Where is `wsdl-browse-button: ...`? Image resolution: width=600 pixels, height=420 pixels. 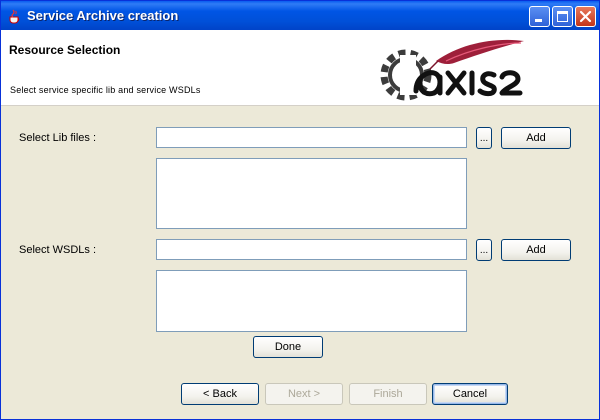
wsdl-browse-button: ... is located at coordinates (484, 250).